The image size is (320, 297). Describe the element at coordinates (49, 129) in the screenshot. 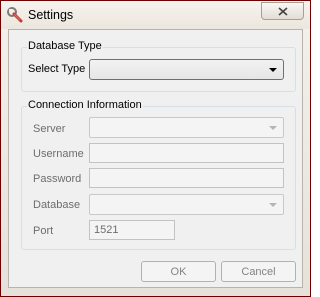

I see `server-label: Server` at that location.